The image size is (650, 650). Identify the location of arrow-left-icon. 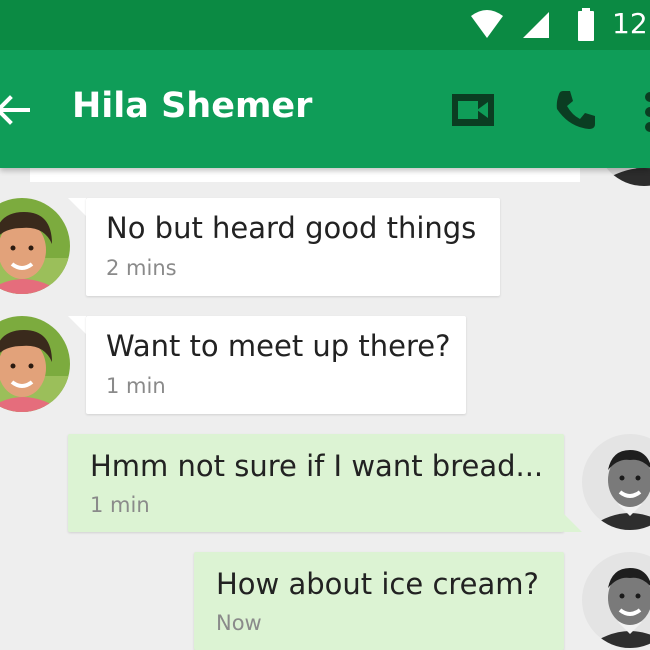
(16, 110).